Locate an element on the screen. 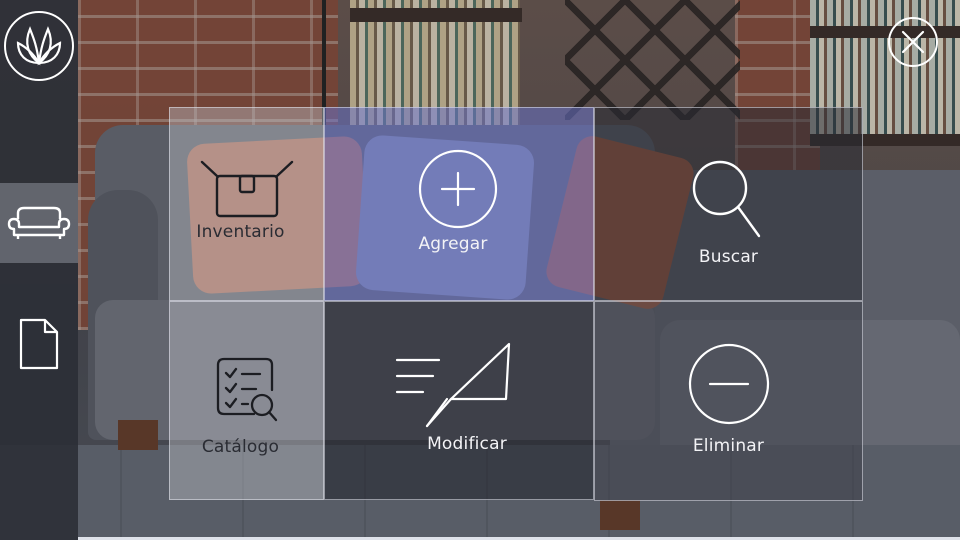 This screenshot has height=540, width=960. close-icon is located at coordinates (913, 42).